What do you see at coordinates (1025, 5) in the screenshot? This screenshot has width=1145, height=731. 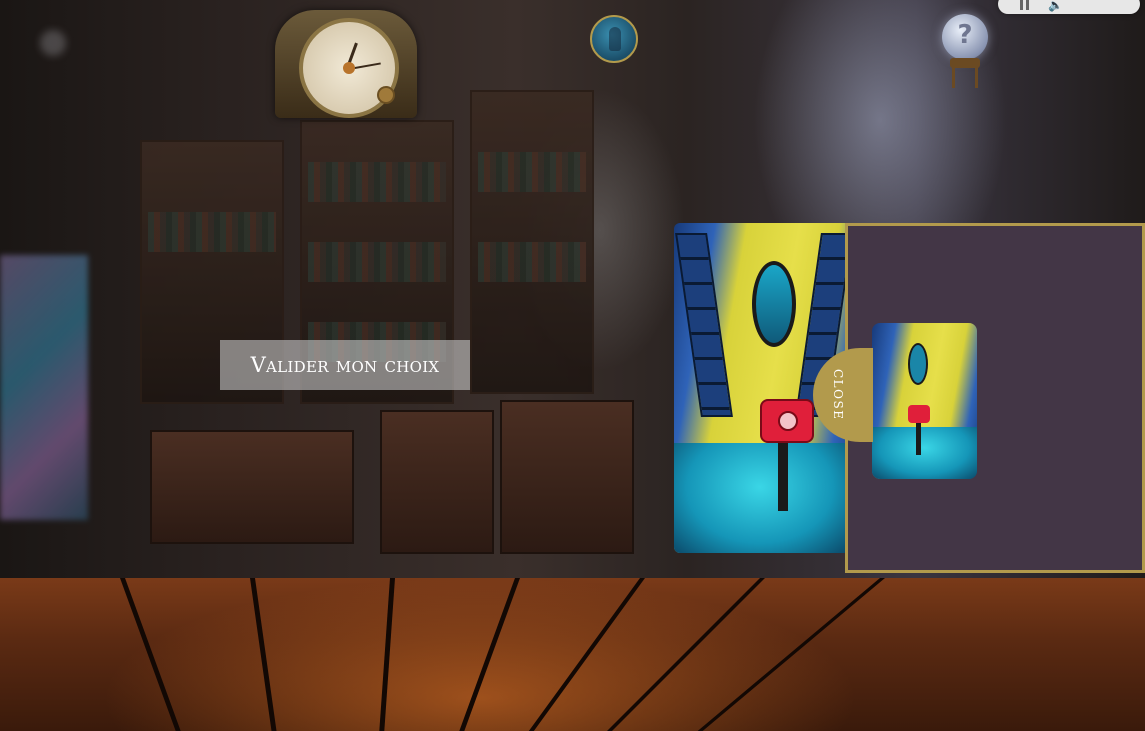 I see `pause-icon` at bounding box center [1025, 5].